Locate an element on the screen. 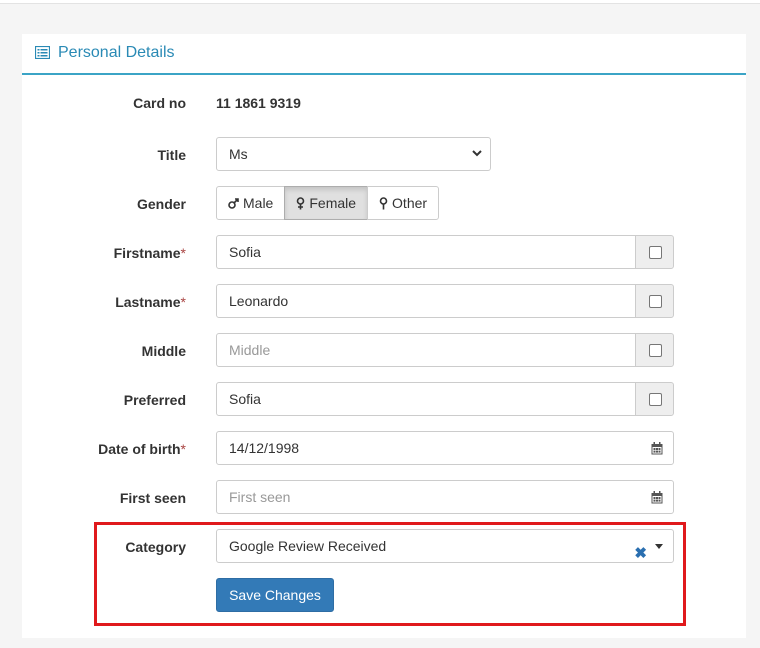 Image resolution: width=760 pixels, height=648 pixels. gender-male-label: Male is located at coordinates (258, 203).